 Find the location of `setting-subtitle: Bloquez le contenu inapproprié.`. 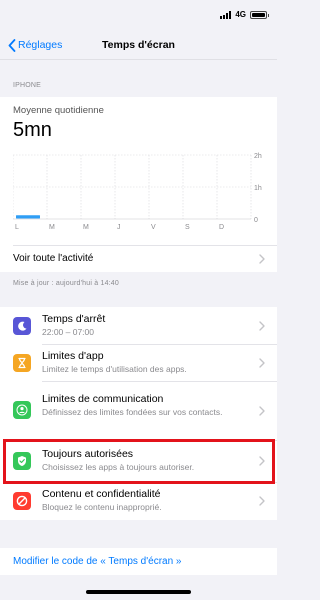

setting-subtitle: Bloquez le contenu inapproprié. is located at coordinates (102, 507).